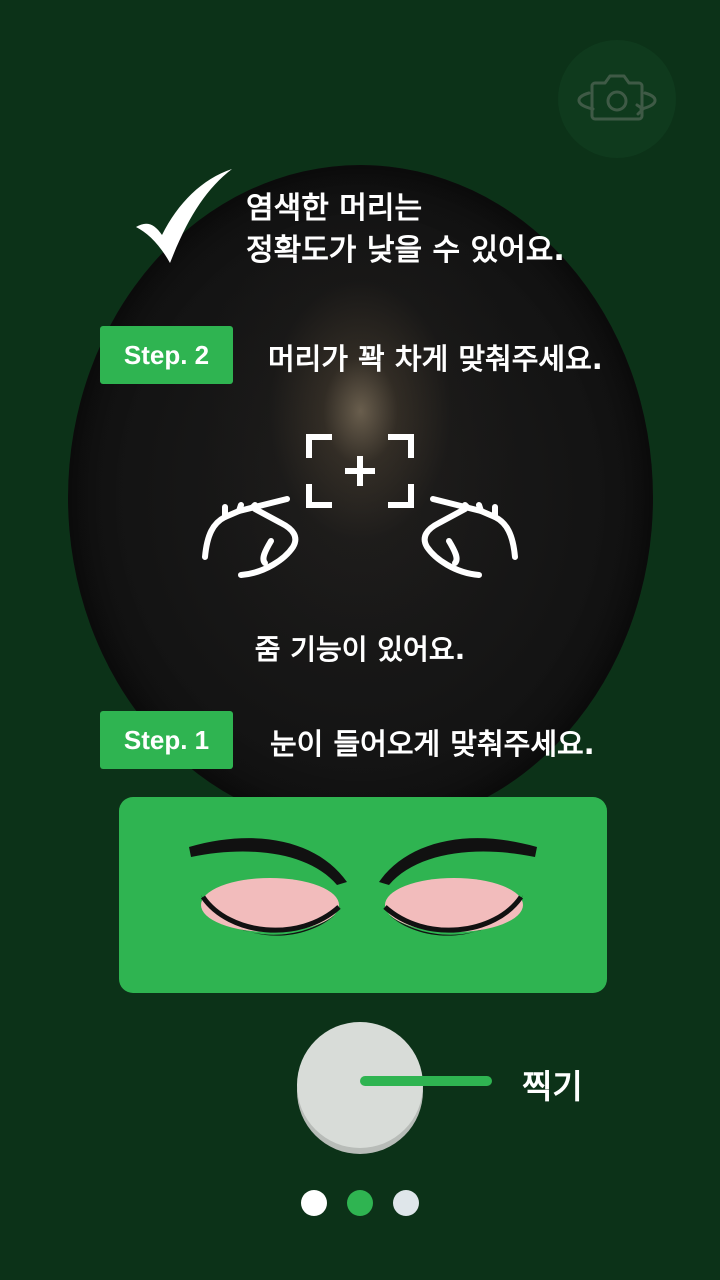 The image size is (720, 1280). Describe the element at coordinates (250, 537) in the screenshot. I see `pinch-hand-left-icon` at that location.